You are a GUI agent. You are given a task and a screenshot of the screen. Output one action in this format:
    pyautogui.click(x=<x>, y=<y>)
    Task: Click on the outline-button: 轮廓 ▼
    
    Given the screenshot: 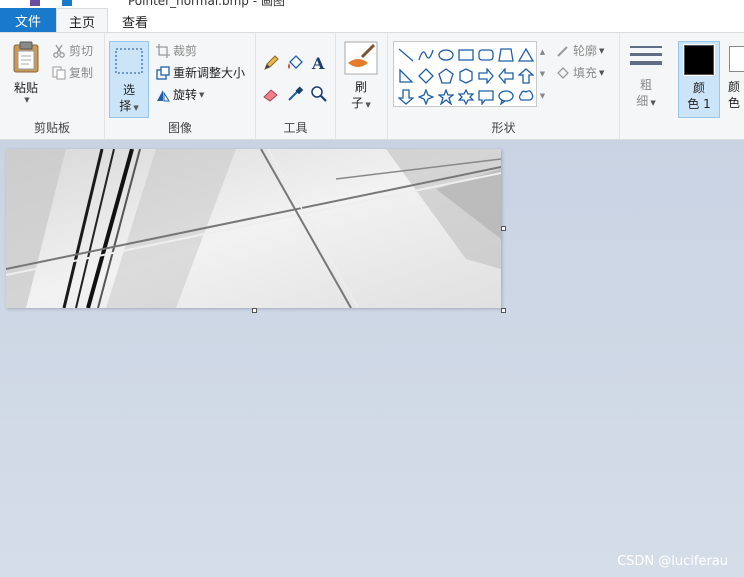 What is the action you would take?
    pyautogui.click(x=580, y=50)
    